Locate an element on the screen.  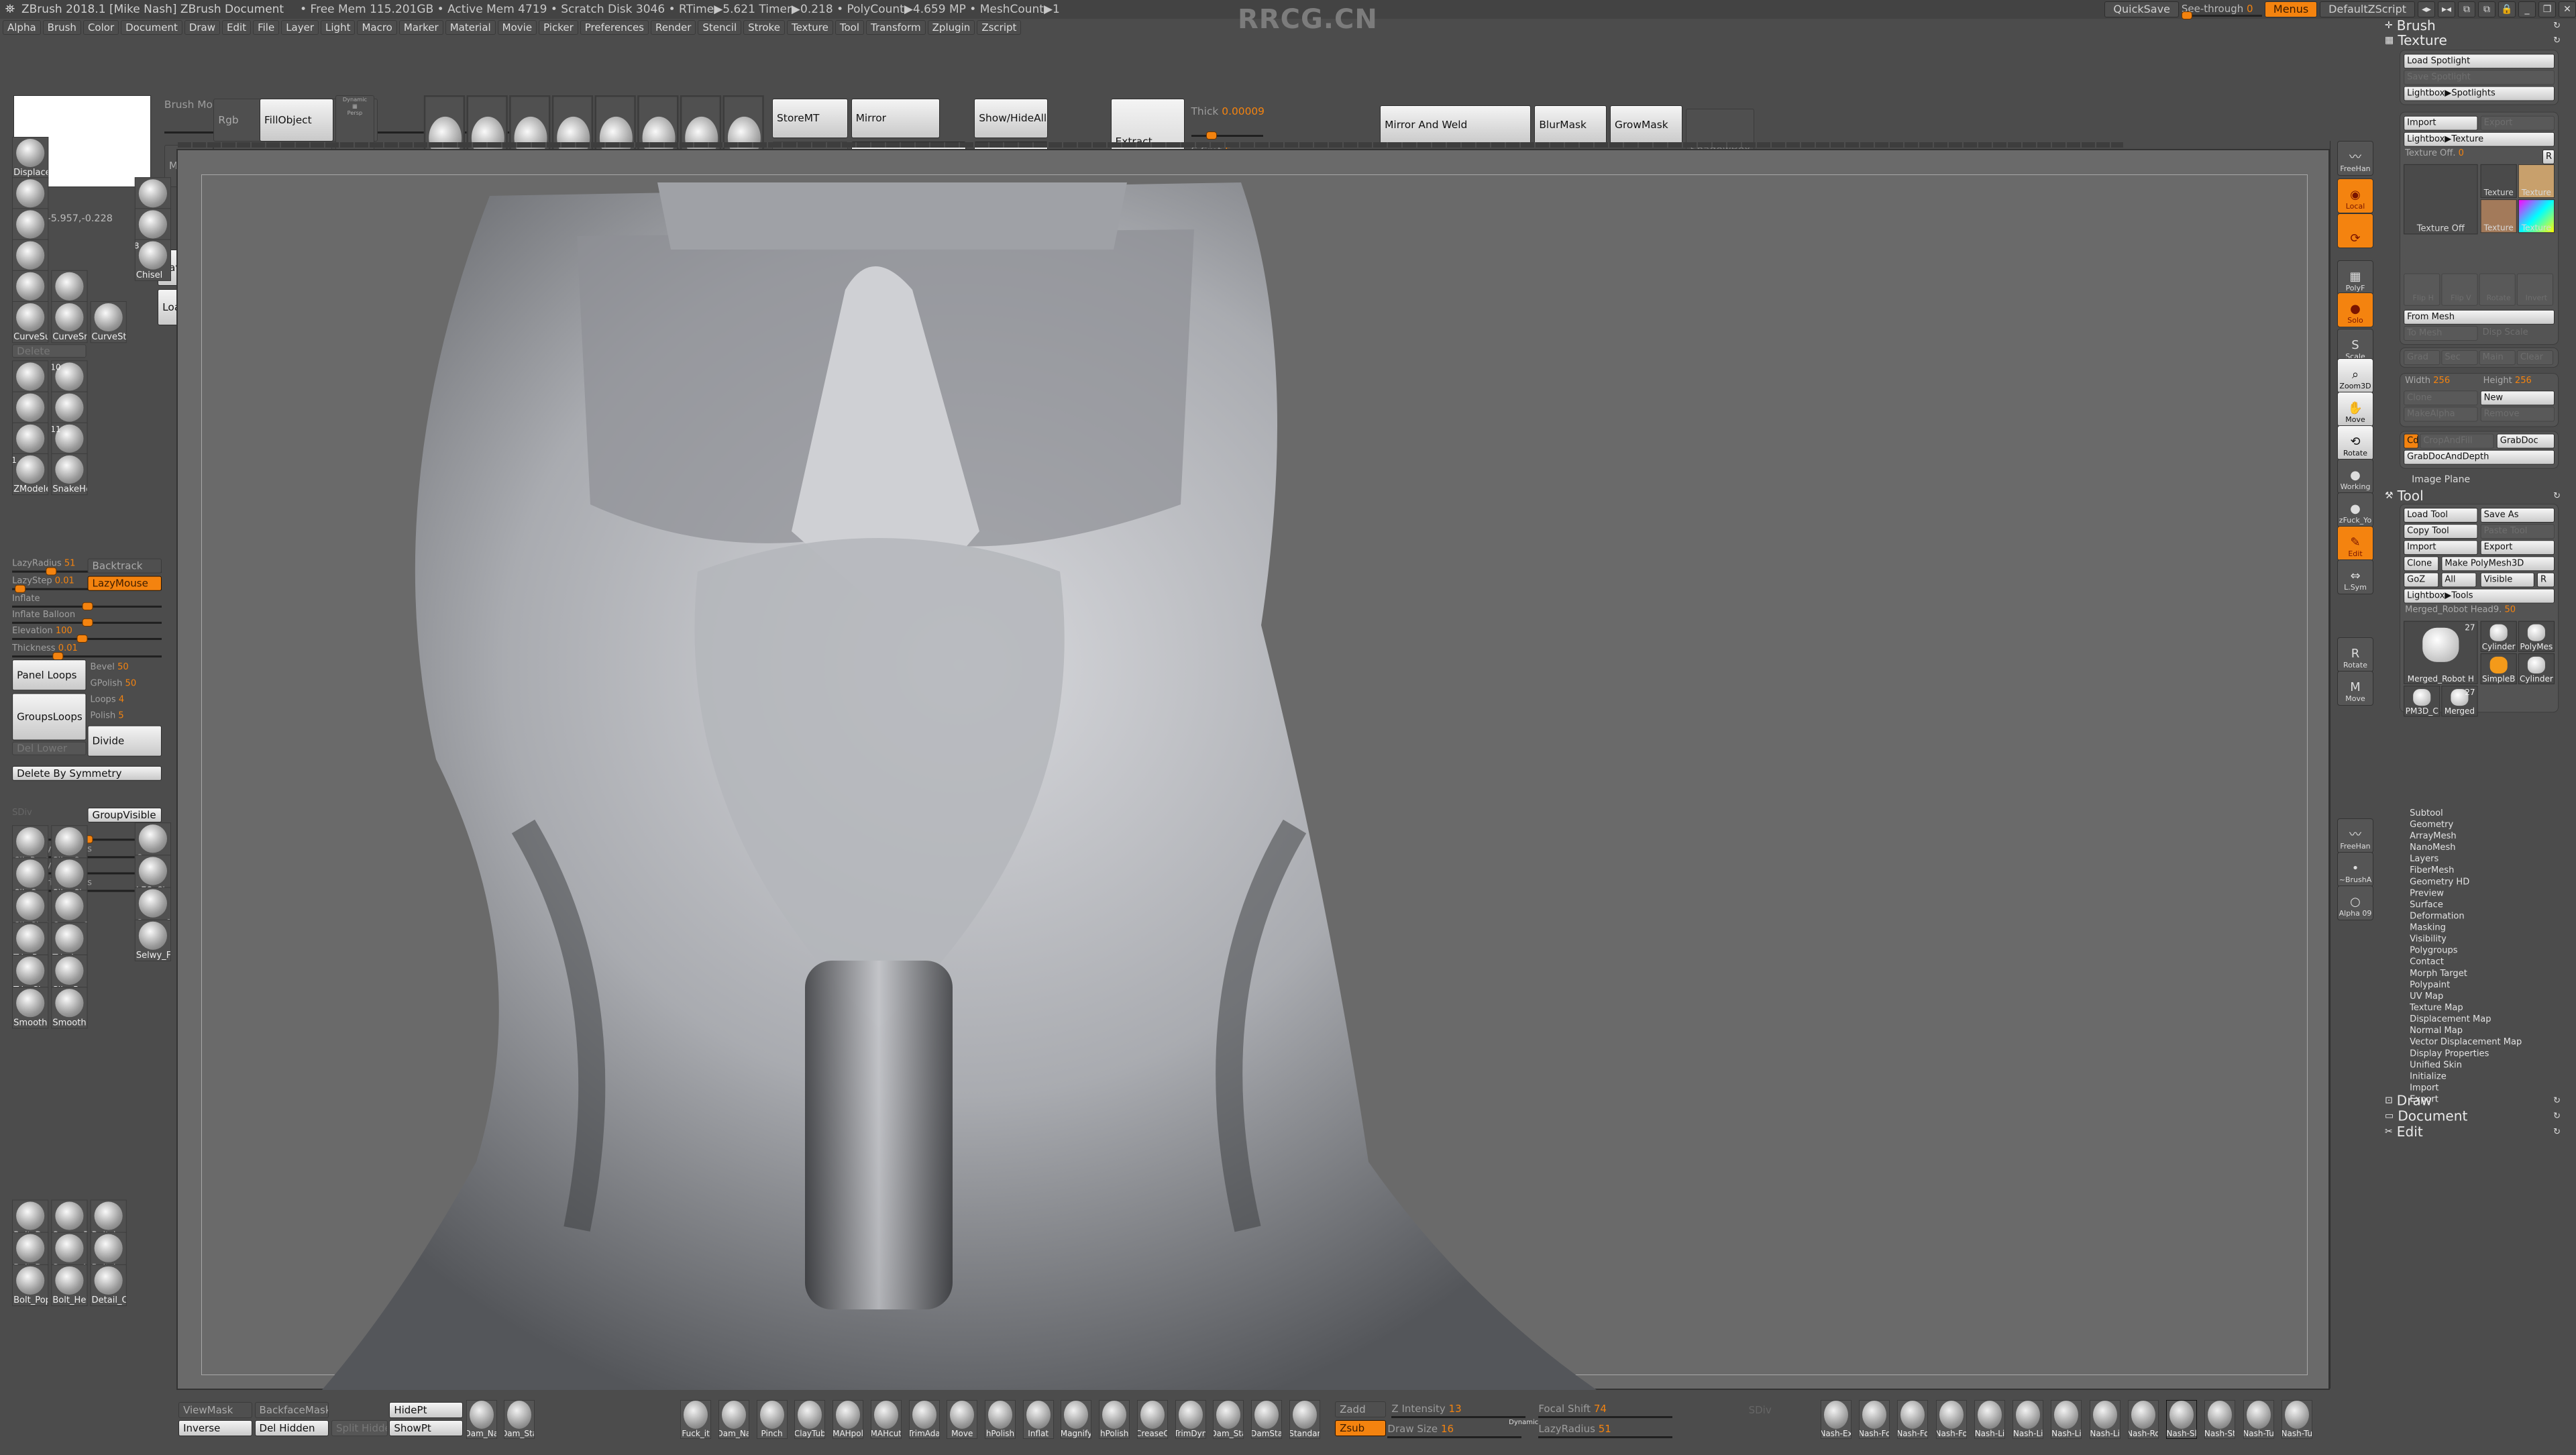
thick-slider: Thick 0.00009 is located at coordinates (1228, 111).